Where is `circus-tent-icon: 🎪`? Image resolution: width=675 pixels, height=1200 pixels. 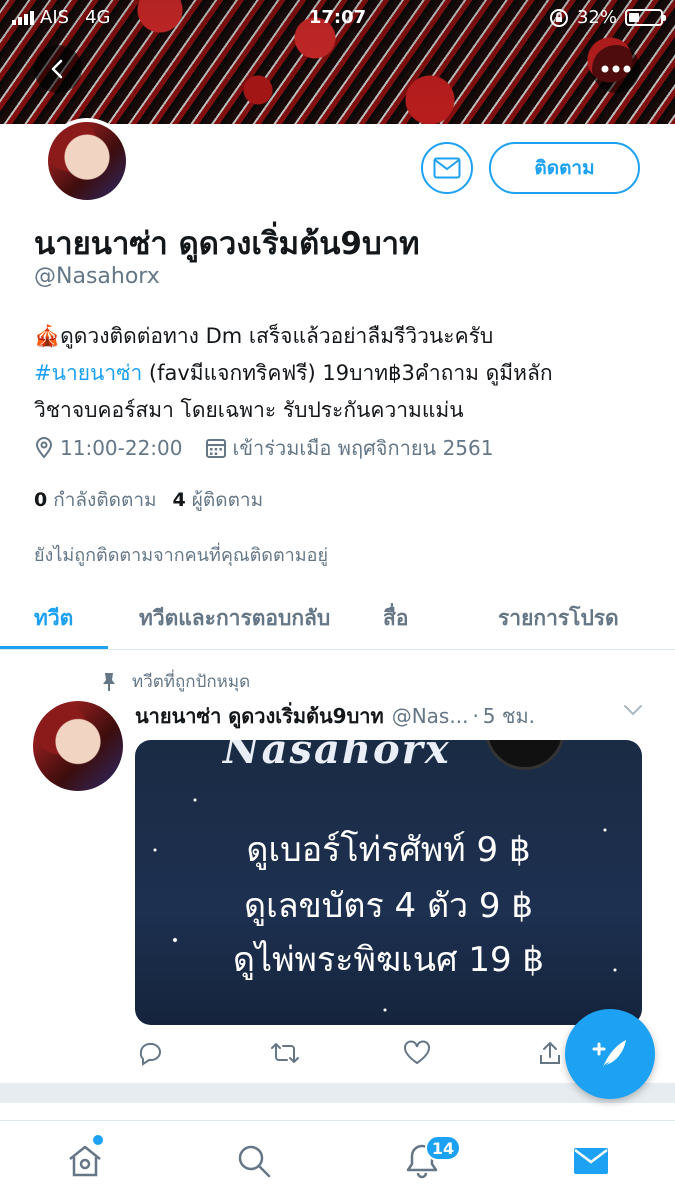
circus-tent-icon: 🎪 is located at coordinates (47, 336).